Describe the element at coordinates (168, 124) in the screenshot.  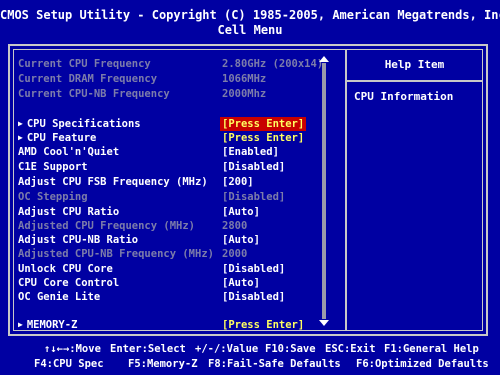
I see `setting-row-cpu-specifications: ▶ CPU Specifications [Press Enter]` at that location.